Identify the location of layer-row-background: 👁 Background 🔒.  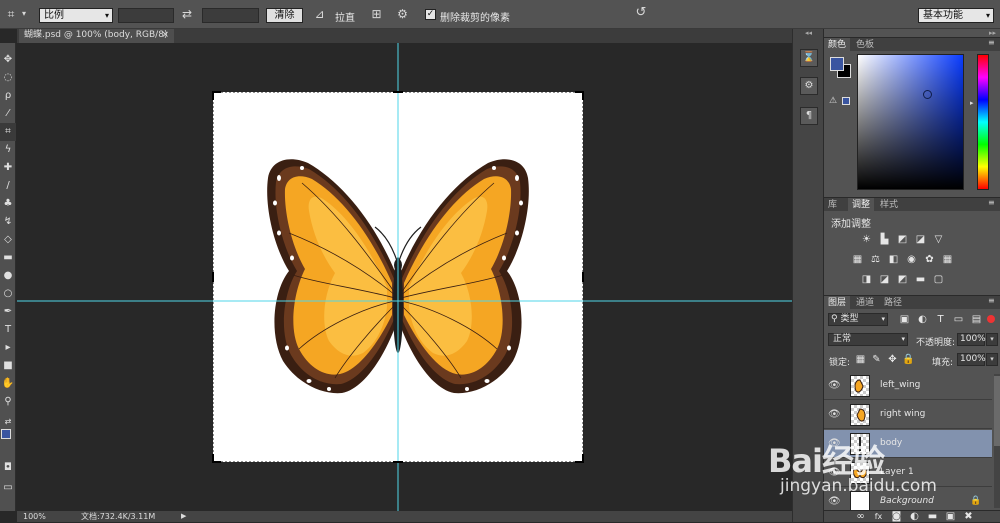
(908, 499).